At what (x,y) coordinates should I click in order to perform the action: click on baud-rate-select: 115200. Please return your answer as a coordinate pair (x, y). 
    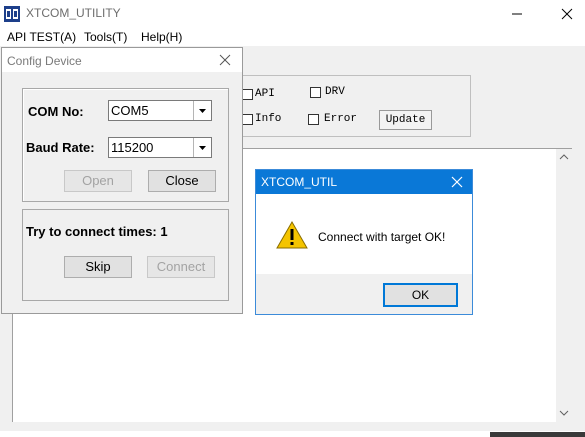
    Looking at the image, I should click on (160, 147).